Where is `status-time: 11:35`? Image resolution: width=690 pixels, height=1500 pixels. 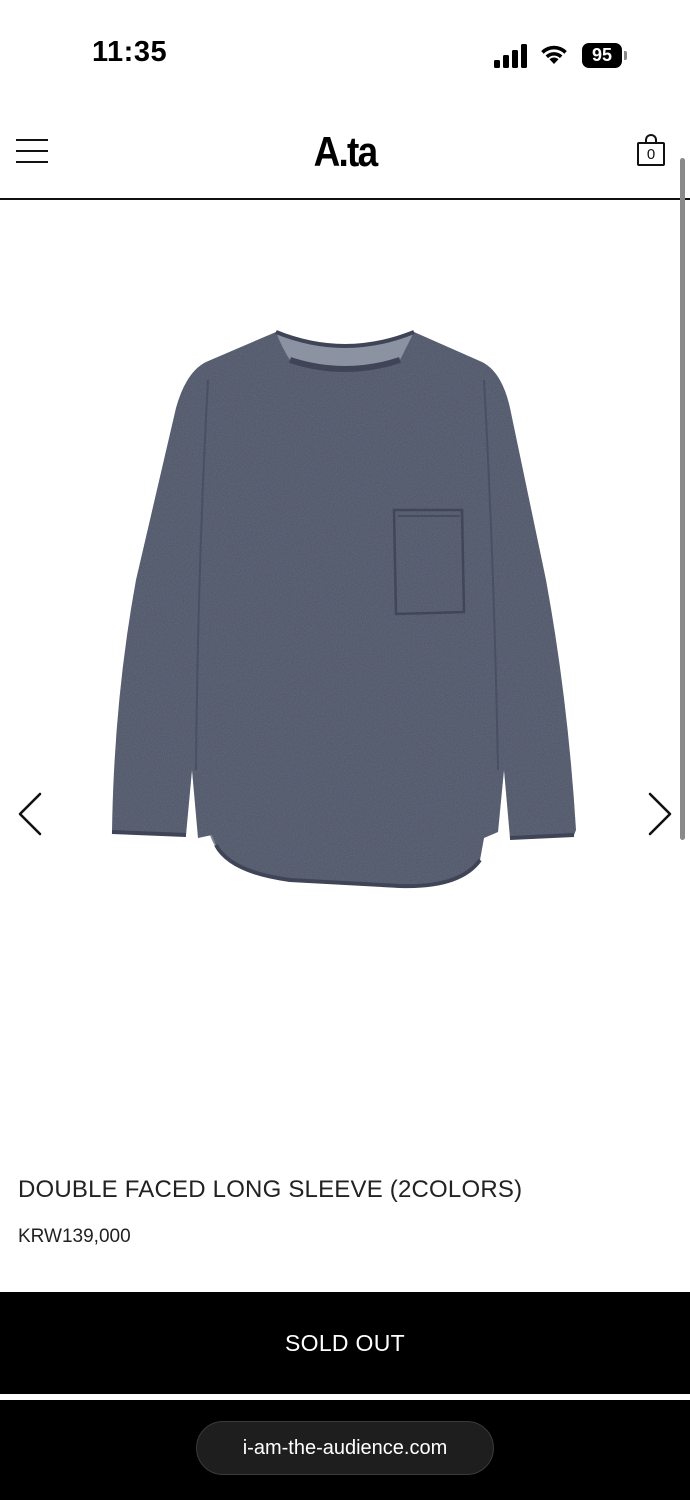
status-time: 11:35 is located at coordinates (130, 52).